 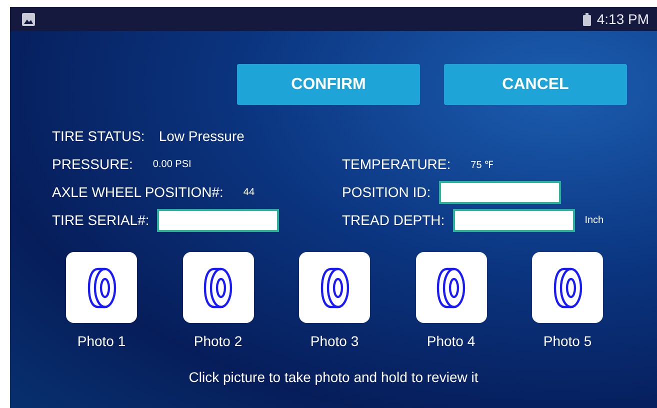 What do you see at coordinates (535, 84) in the screenshot?
I see `cancel-button: CANCEL` at bounding box center [535, 84].